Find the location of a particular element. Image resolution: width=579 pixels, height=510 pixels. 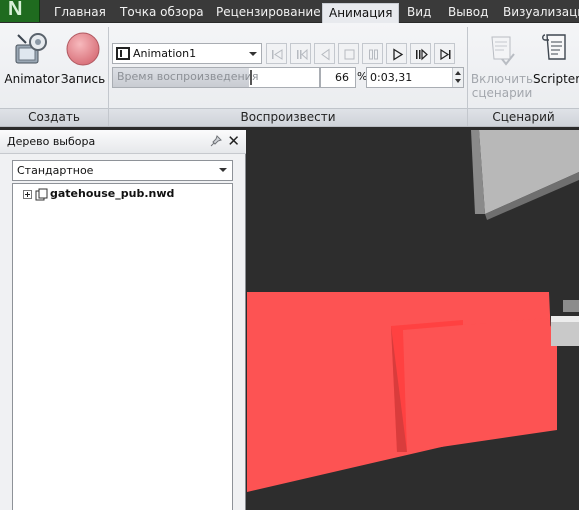

scene-highlighted-front is located at coordinates (480, 385).